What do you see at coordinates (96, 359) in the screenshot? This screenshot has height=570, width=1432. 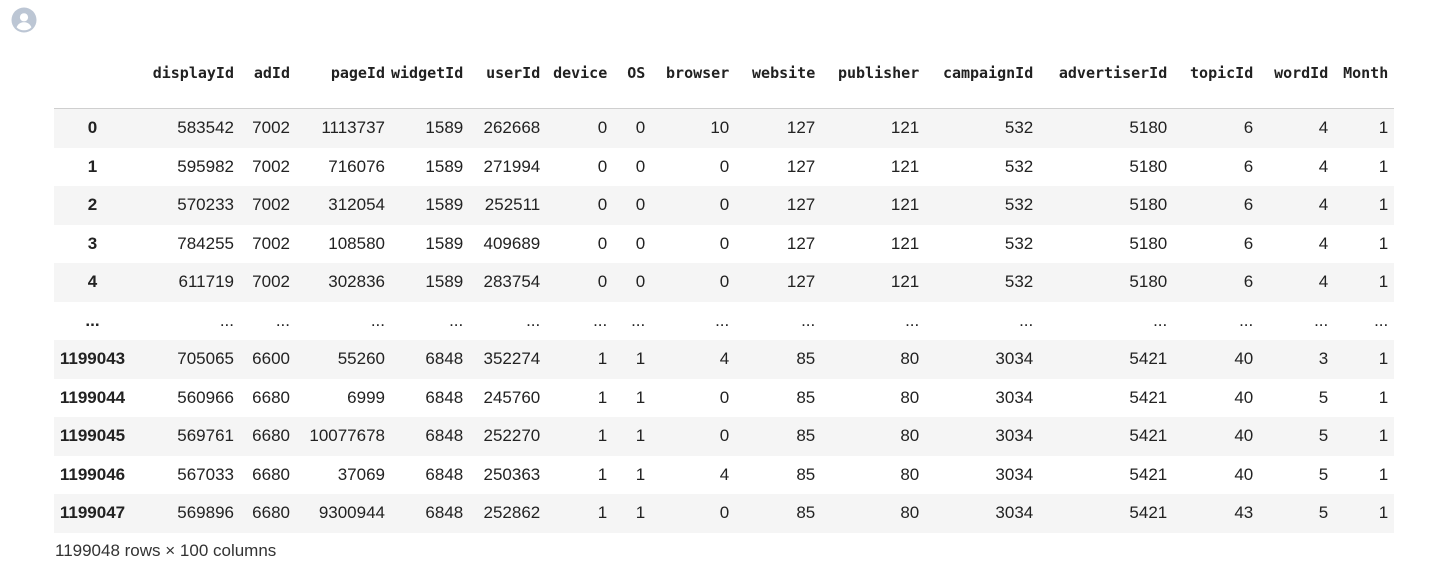 I see `row-index: 1199043` at bounding box center [96, 359].